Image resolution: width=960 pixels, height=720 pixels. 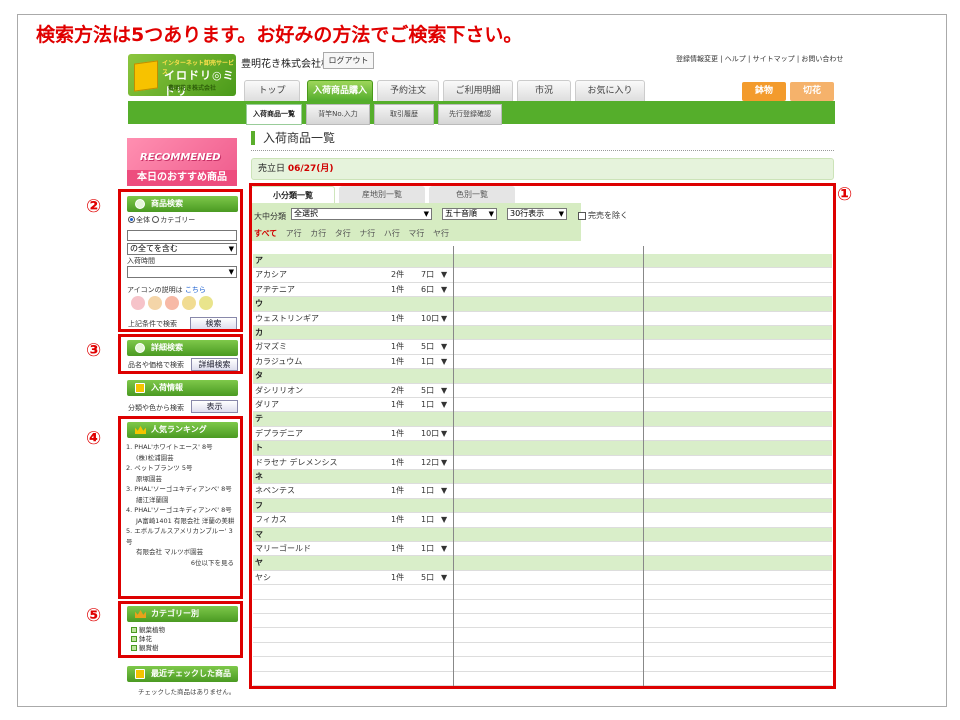 What do you see at coordinates (759, 59) in the screenshot?
I see `top-links: 登録情報変更 | ヘルプ | サイトマップ | お問い合わせ` at bounding box center [759, 59].